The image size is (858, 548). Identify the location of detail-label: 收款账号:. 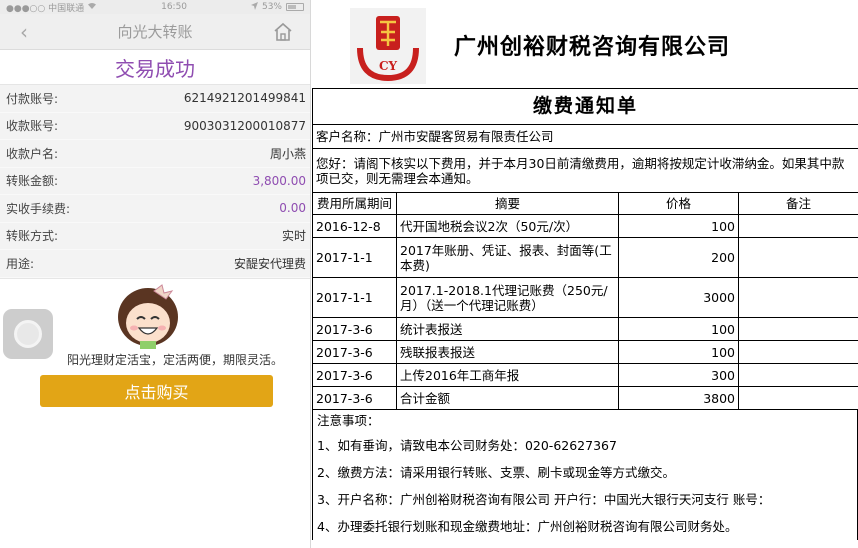
(32, 126).